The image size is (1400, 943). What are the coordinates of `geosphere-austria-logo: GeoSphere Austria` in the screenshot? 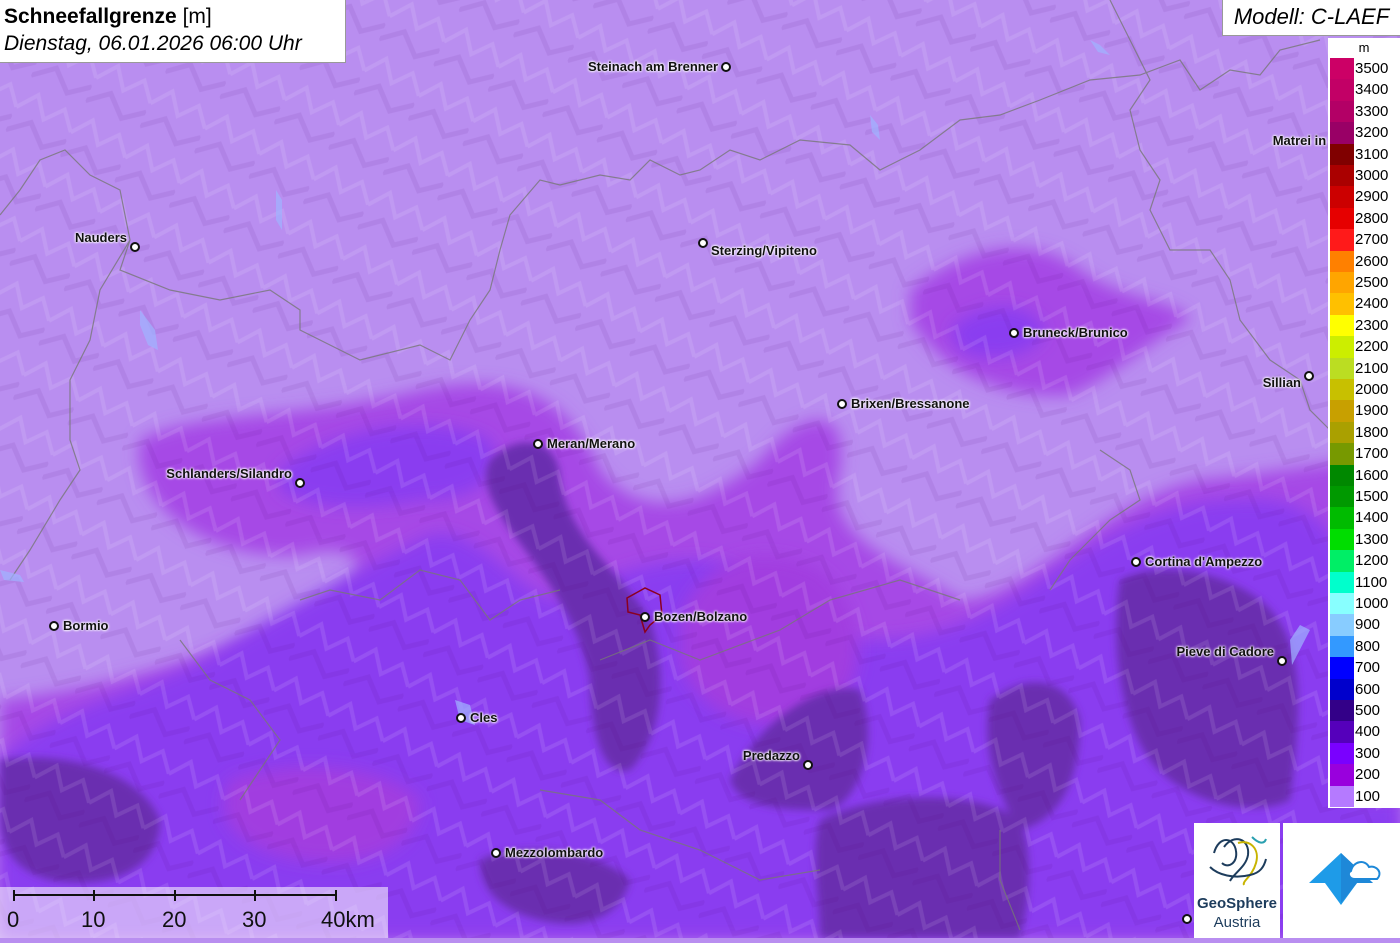 It's located at (1237, 880).